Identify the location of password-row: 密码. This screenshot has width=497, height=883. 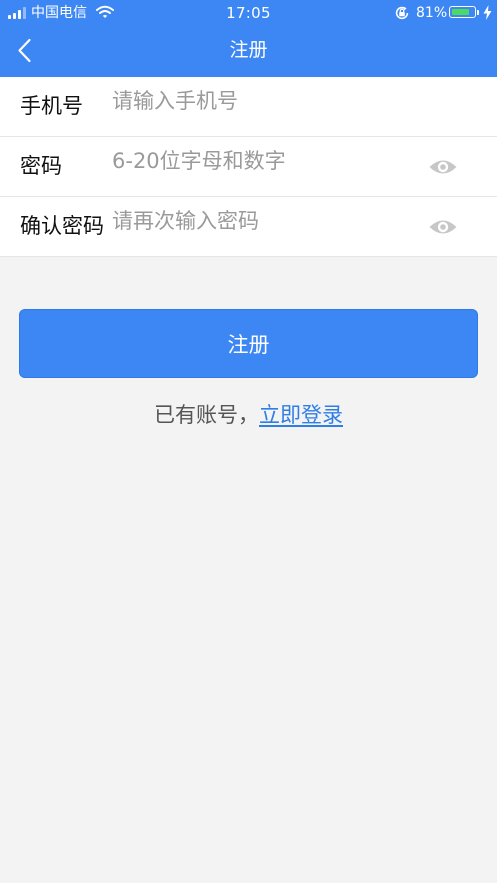
(248, 167).